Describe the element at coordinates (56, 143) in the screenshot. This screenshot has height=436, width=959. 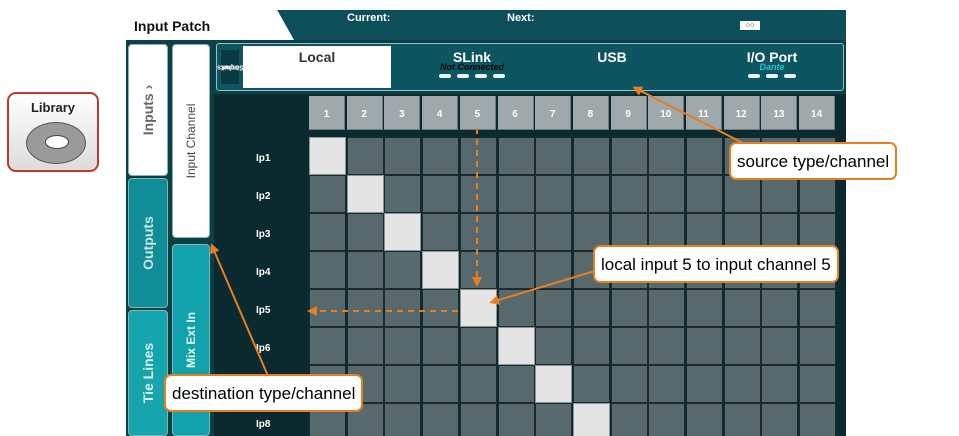
I see `disc-icon` at that location.